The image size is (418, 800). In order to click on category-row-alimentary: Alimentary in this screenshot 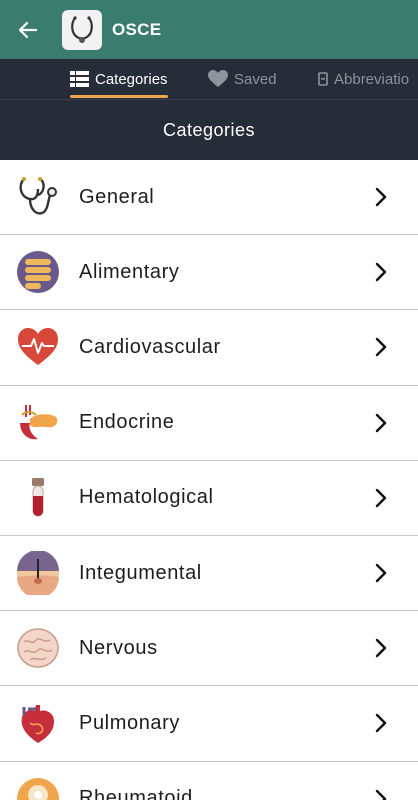, I will do `click(209, 273)`.